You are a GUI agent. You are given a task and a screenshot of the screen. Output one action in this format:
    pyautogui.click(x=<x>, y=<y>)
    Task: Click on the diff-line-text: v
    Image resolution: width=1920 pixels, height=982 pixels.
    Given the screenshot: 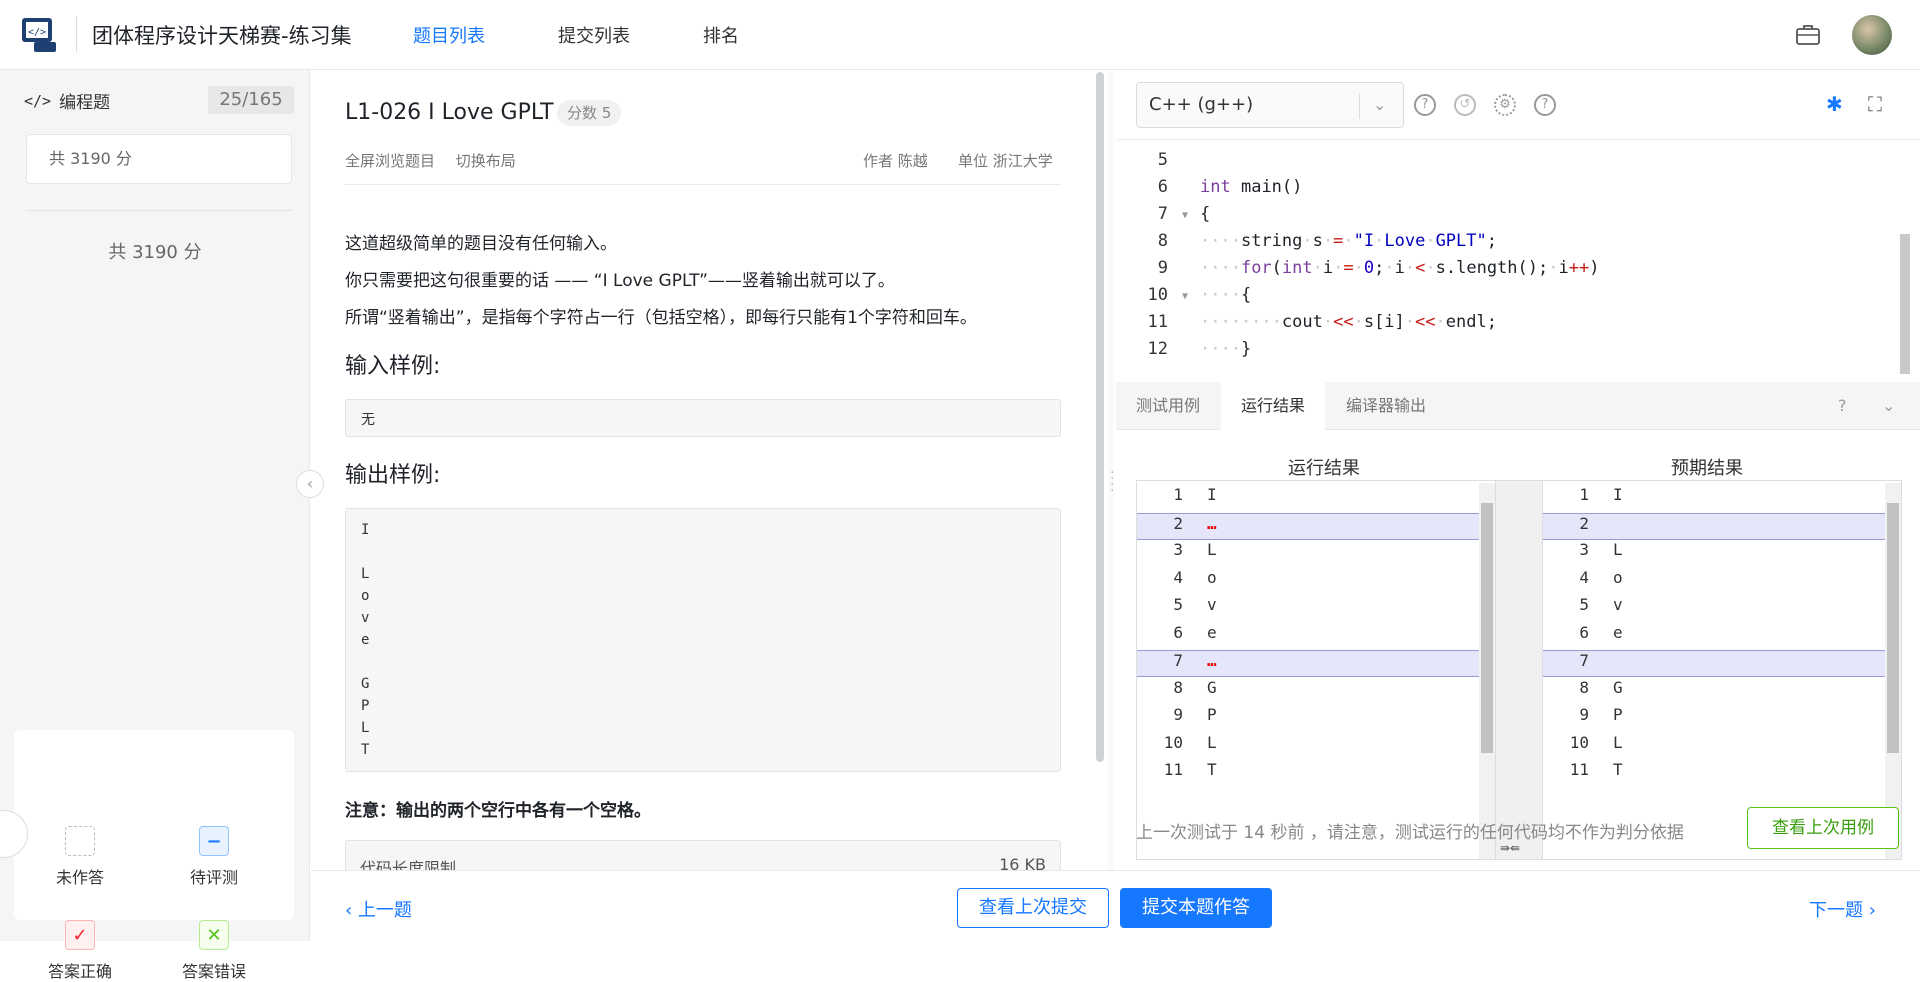 What is the action you would take?
    pyautogui.click(x=1212, y=604)
    